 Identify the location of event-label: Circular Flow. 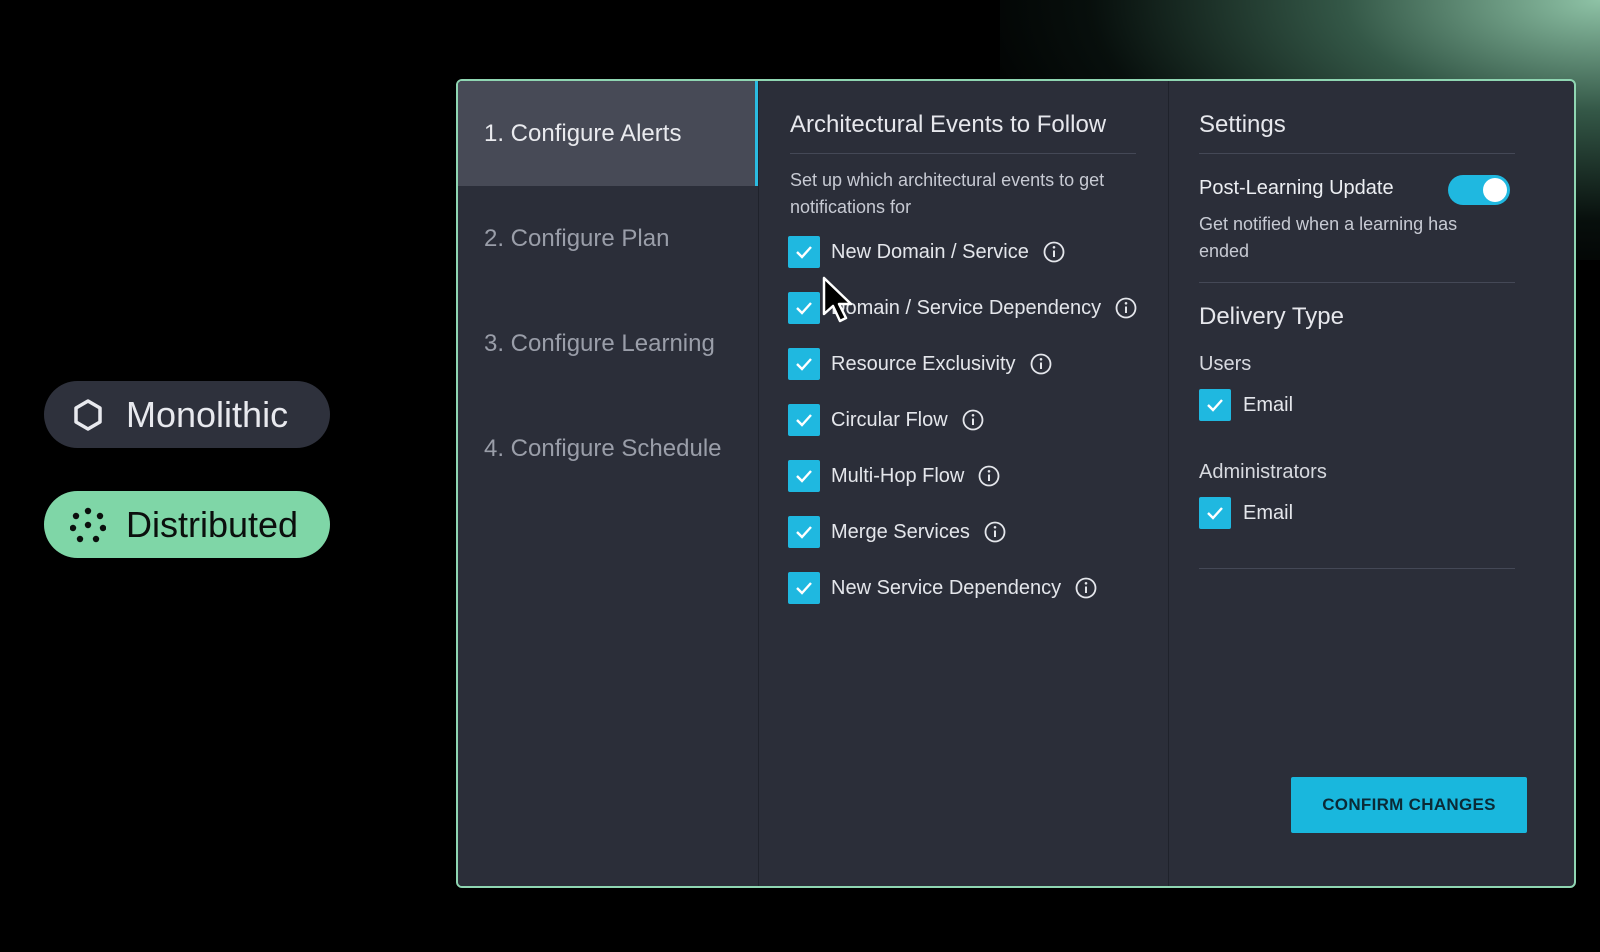
(889, 419).